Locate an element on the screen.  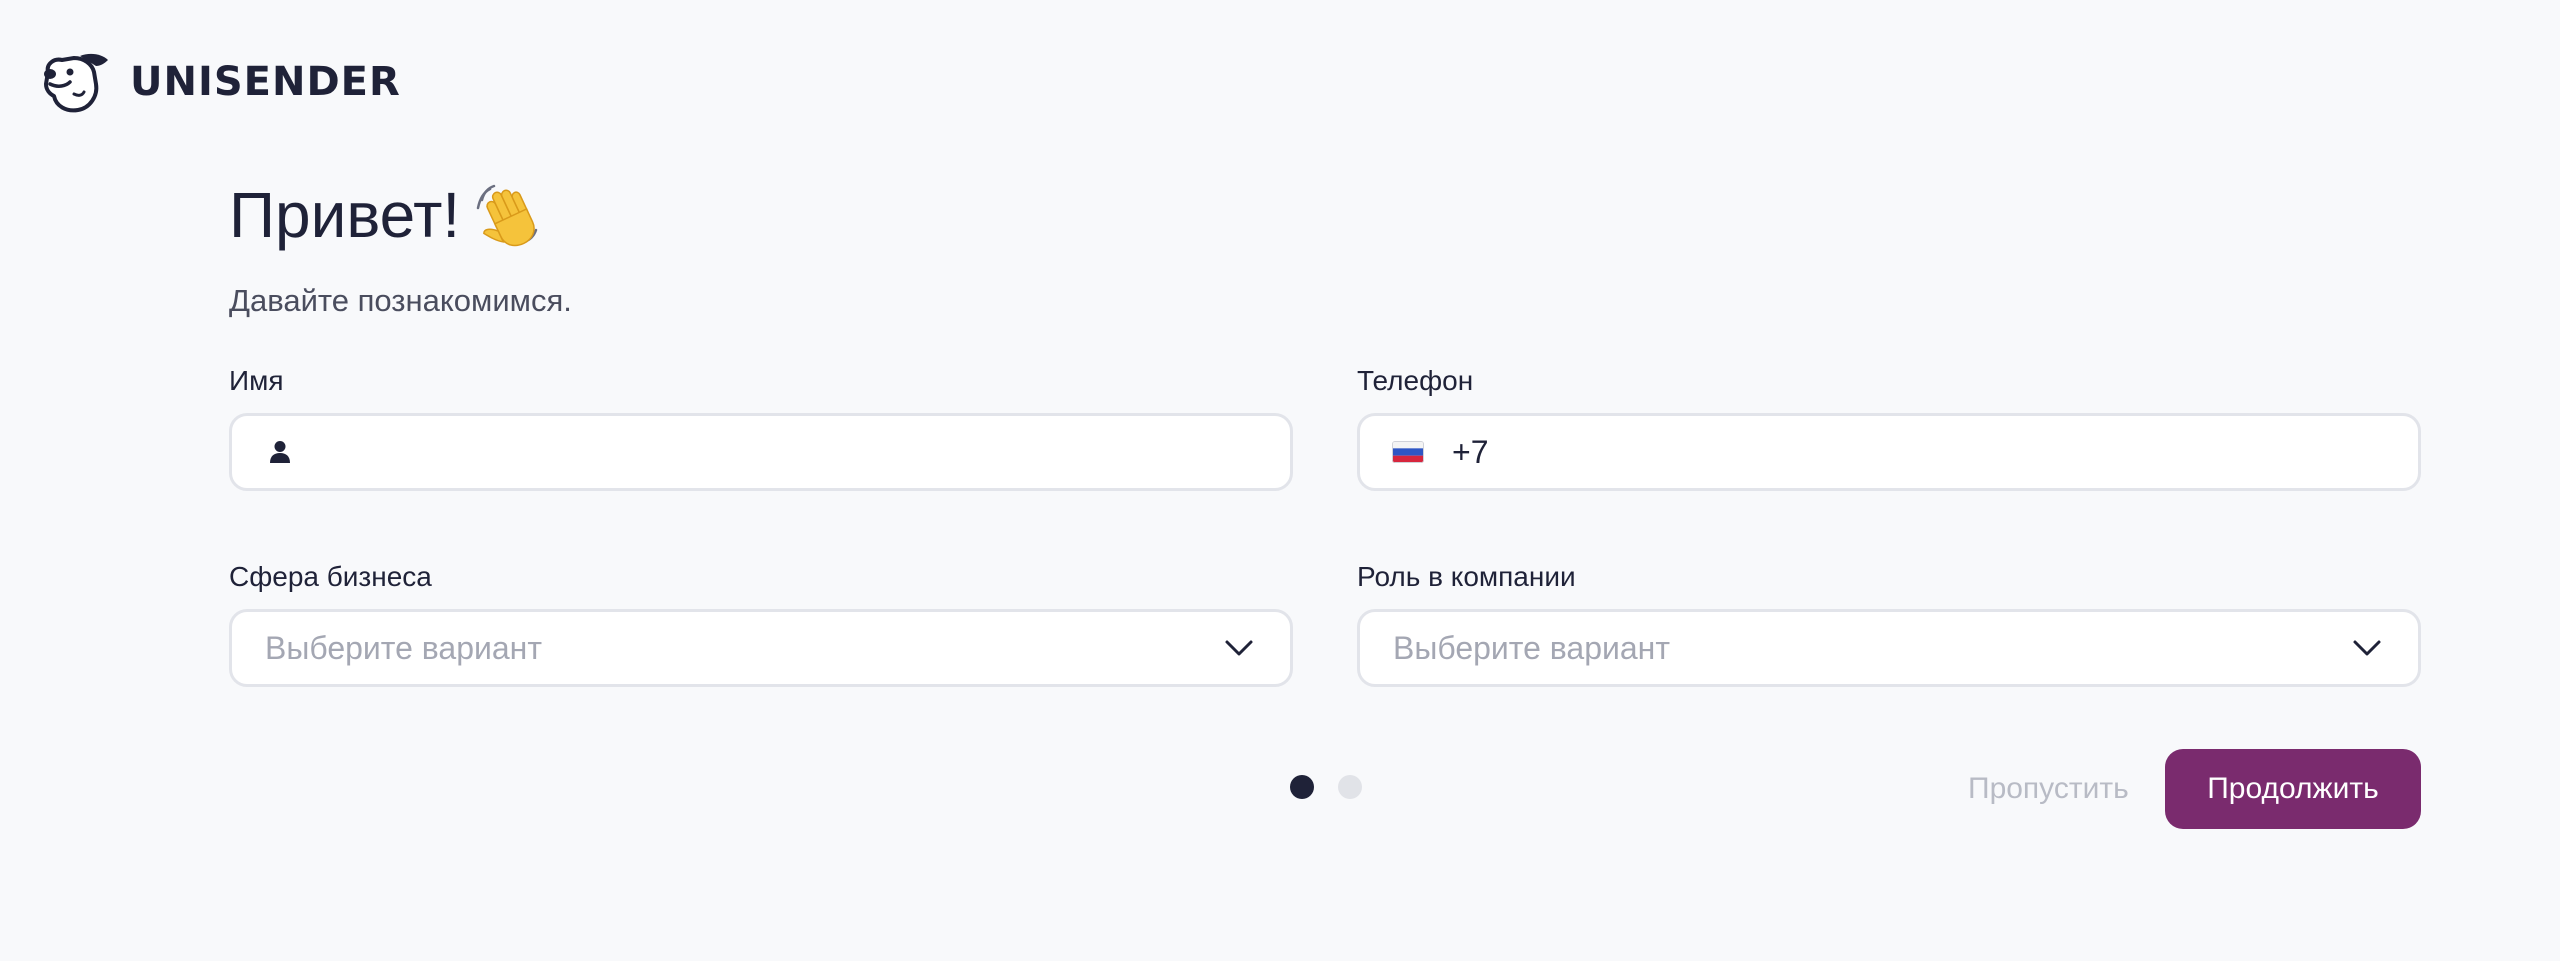
dog-mascot-icon is located at coordinates (76, 83).